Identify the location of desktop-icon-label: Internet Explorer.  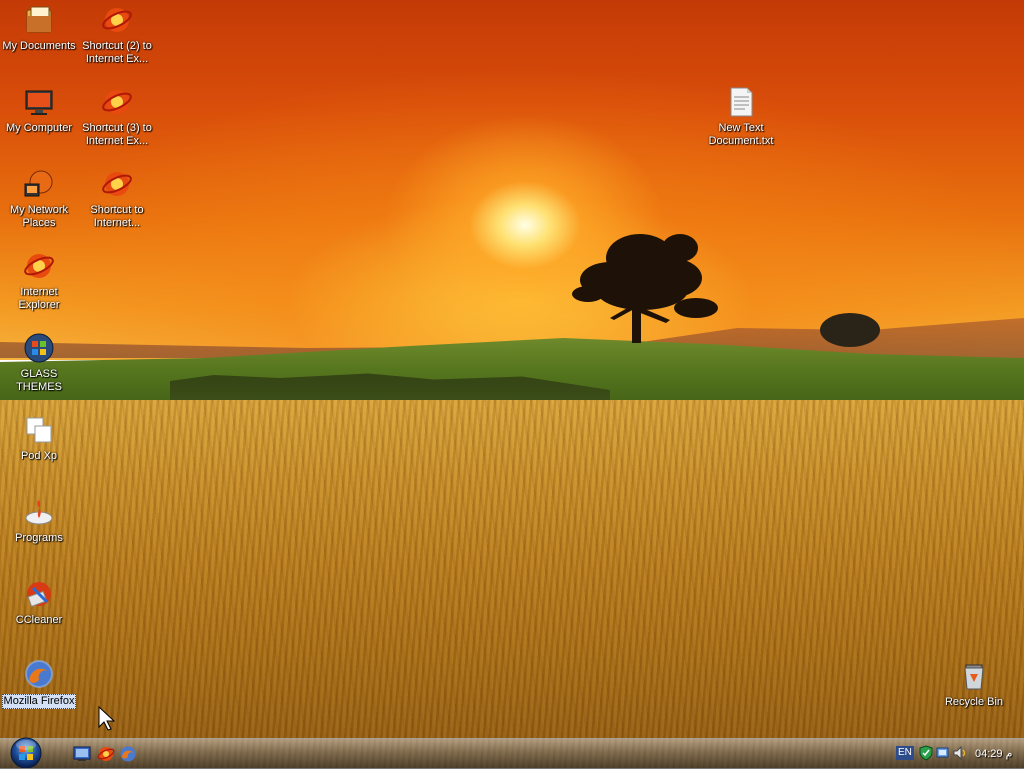
(39, 298).